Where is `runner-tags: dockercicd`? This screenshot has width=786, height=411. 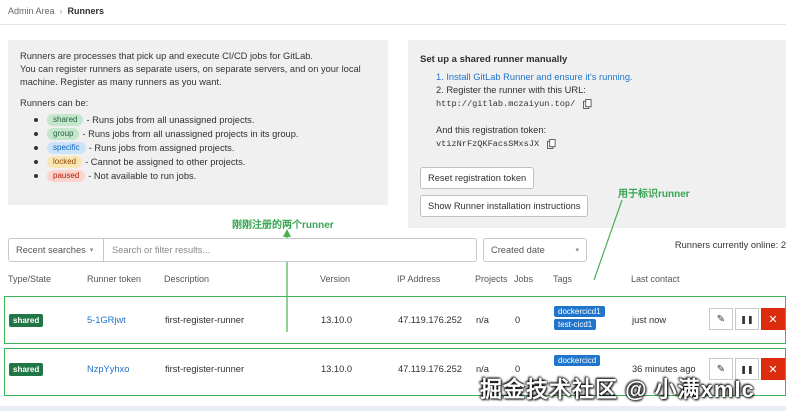
runner-tags: dockercicd is located at coordinates (577, 361).